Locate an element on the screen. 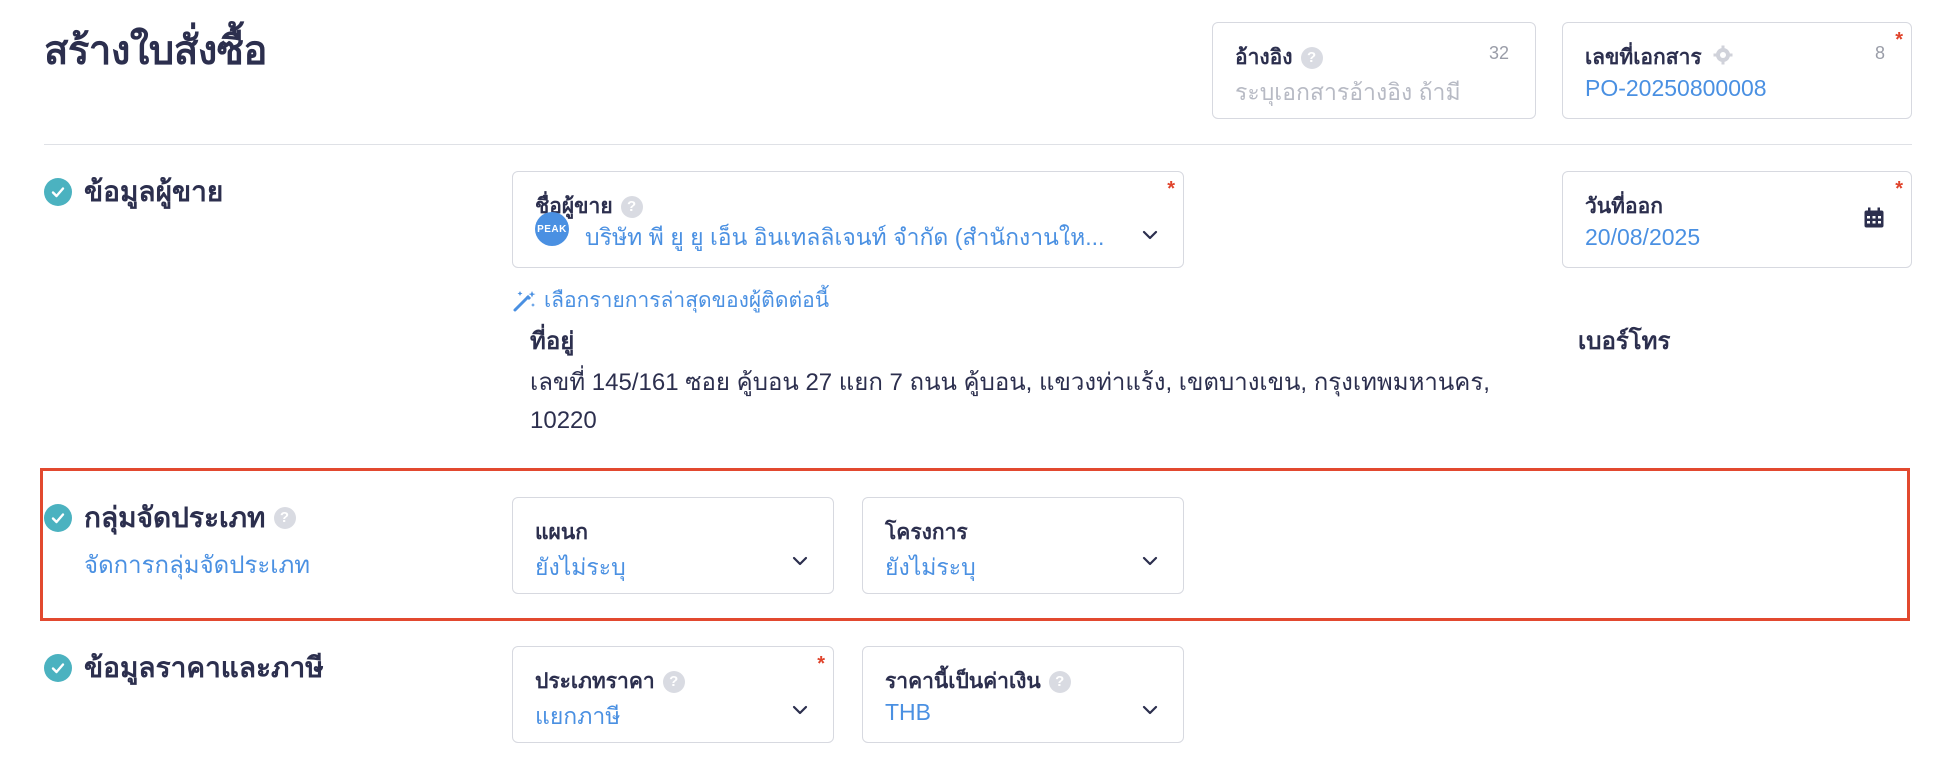 The width and height of the screenshot is (1948, 758). latest-contact-link: เลือกรายการล่าสุดของผู้ติดต่อนี้ is located at coordinates (670, 300).